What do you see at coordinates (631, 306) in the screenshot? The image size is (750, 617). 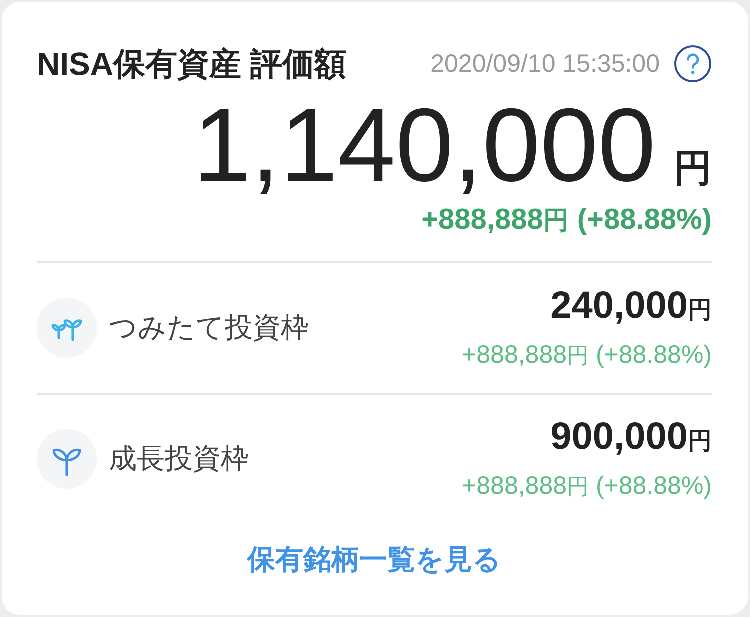 I see `account-amount: 240,000円` at bounding box center [631, 306].